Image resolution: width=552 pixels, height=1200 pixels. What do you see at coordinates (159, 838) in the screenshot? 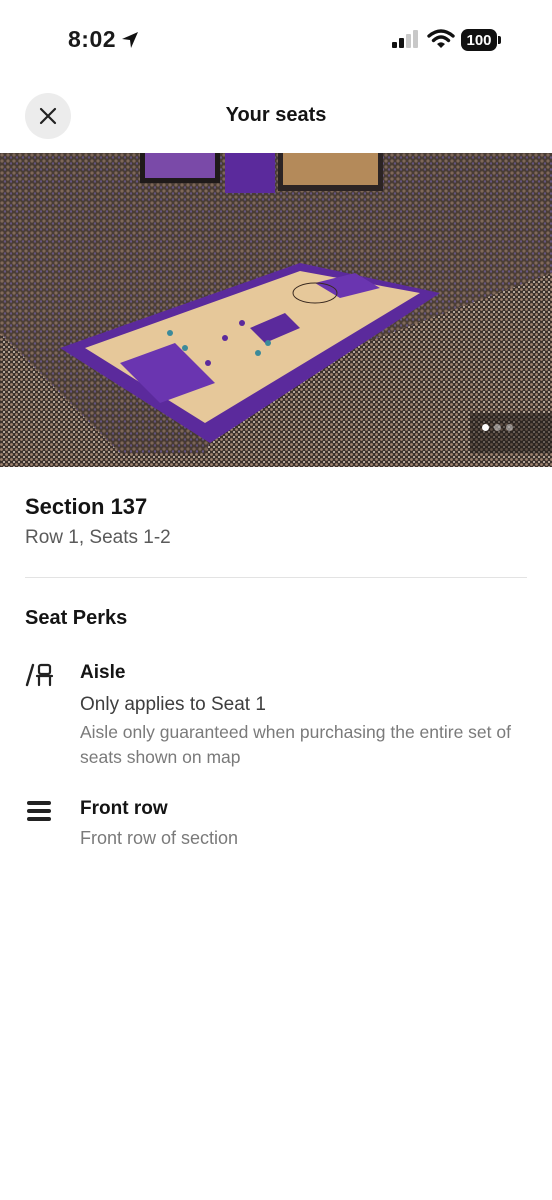
I see `perk-detail: Front row of section` at bounding box center [159, 838].